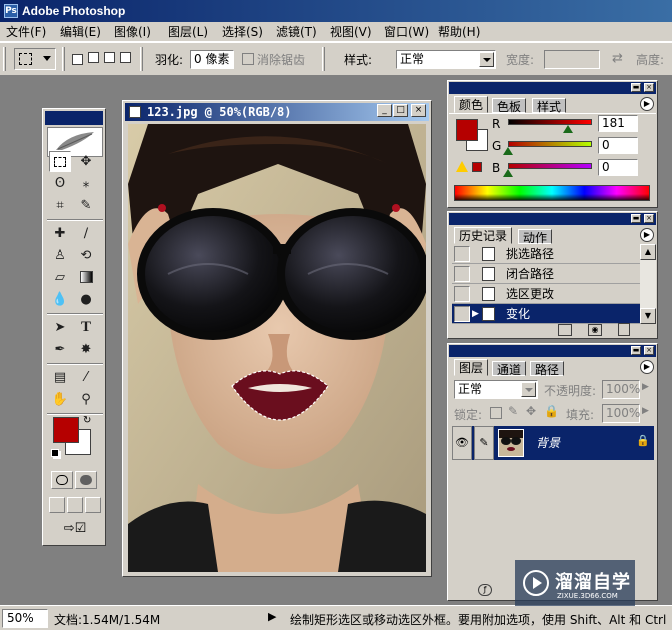 This screenshot has width=672, height=630. Describe the element at coordinates (60, 183) in the screenshot. I see `lasso-tool: ʘ` at that location.